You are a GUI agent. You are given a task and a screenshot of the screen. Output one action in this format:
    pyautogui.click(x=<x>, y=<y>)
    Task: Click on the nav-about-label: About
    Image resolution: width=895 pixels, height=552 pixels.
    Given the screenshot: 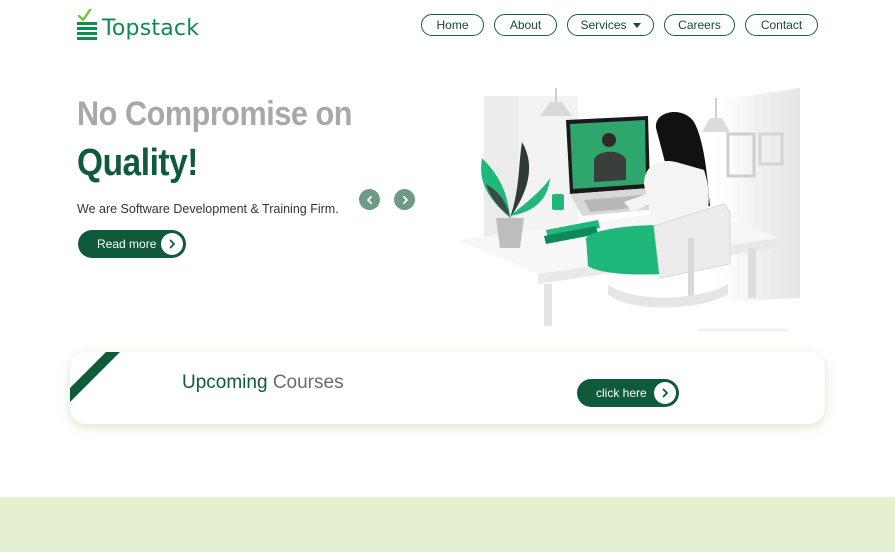 What is the action you would take?
    pyautogui.click(x=525, y=25)
    